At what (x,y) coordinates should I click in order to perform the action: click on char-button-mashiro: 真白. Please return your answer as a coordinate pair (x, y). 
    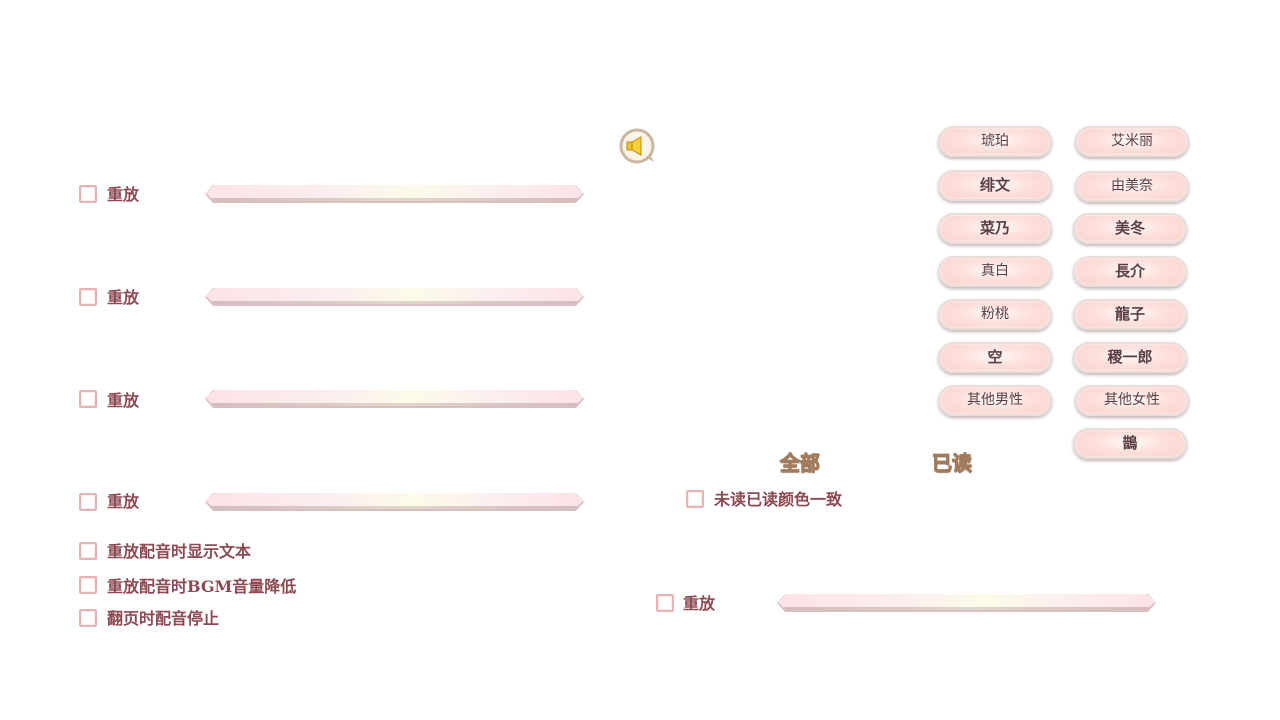
    Looking at the image, I should click on (995, 271).